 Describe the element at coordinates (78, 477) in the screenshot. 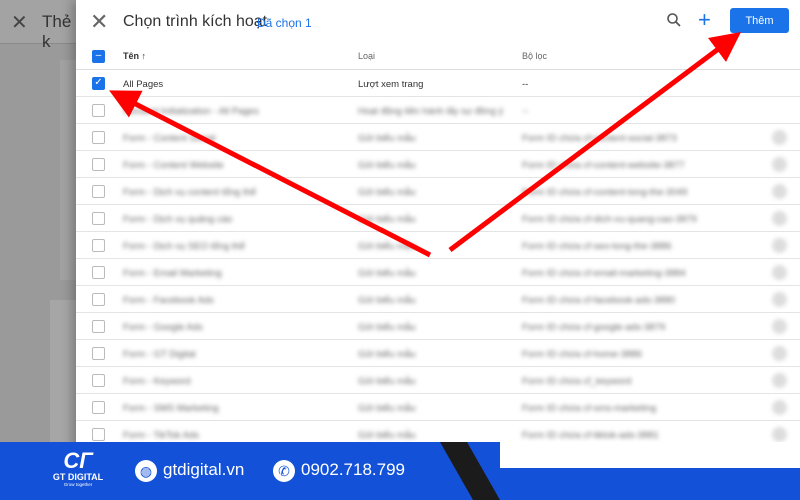

I see `logo-brand: GT DIGITAL` at that location.